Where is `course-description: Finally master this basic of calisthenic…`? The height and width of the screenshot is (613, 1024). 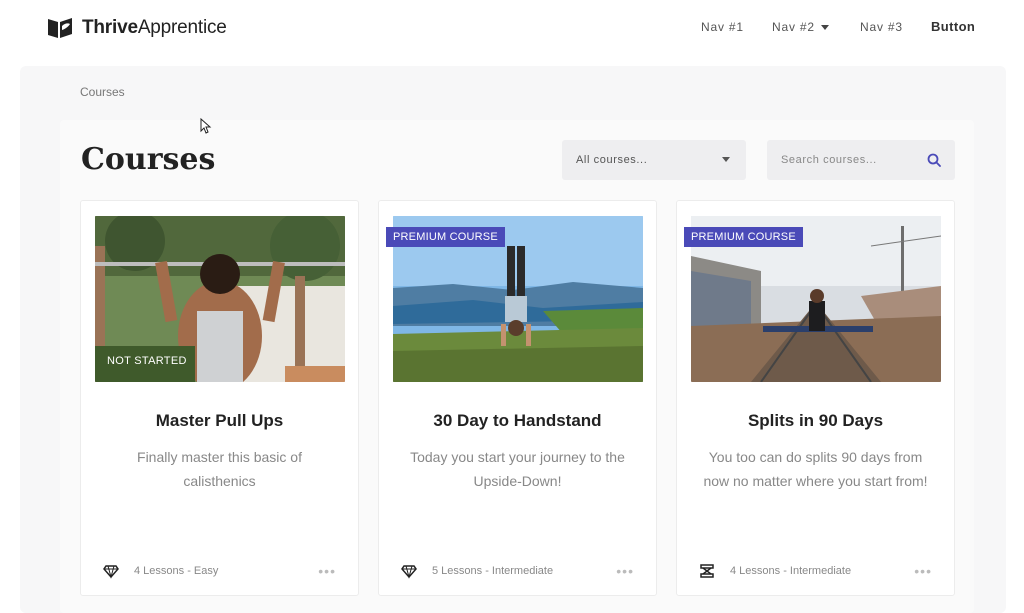 course-description: Finally master this basic of calisthenic… is located at coordinates (219, 469).